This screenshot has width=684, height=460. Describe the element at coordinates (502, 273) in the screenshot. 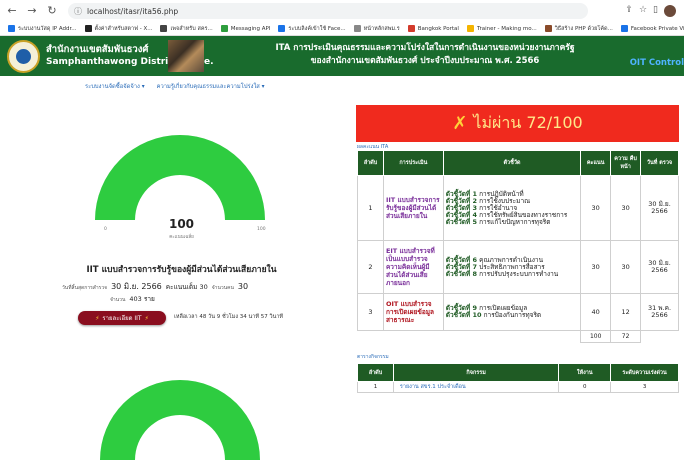

I see `indicator-line: ตัวชี้วัดที่ 8 การปรับปรุงระบบการทำงาน` at that location.